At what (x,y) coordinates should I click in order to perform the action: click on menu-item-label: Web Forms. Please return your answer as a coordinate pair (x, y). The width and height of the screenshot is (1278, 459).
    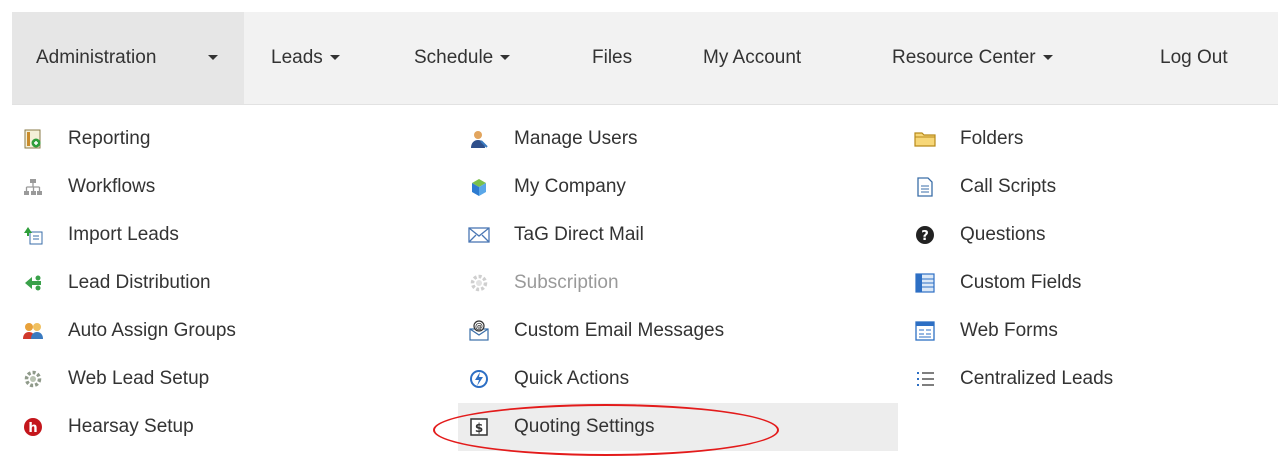
    Looking at the image, I should click on (1009, 330).